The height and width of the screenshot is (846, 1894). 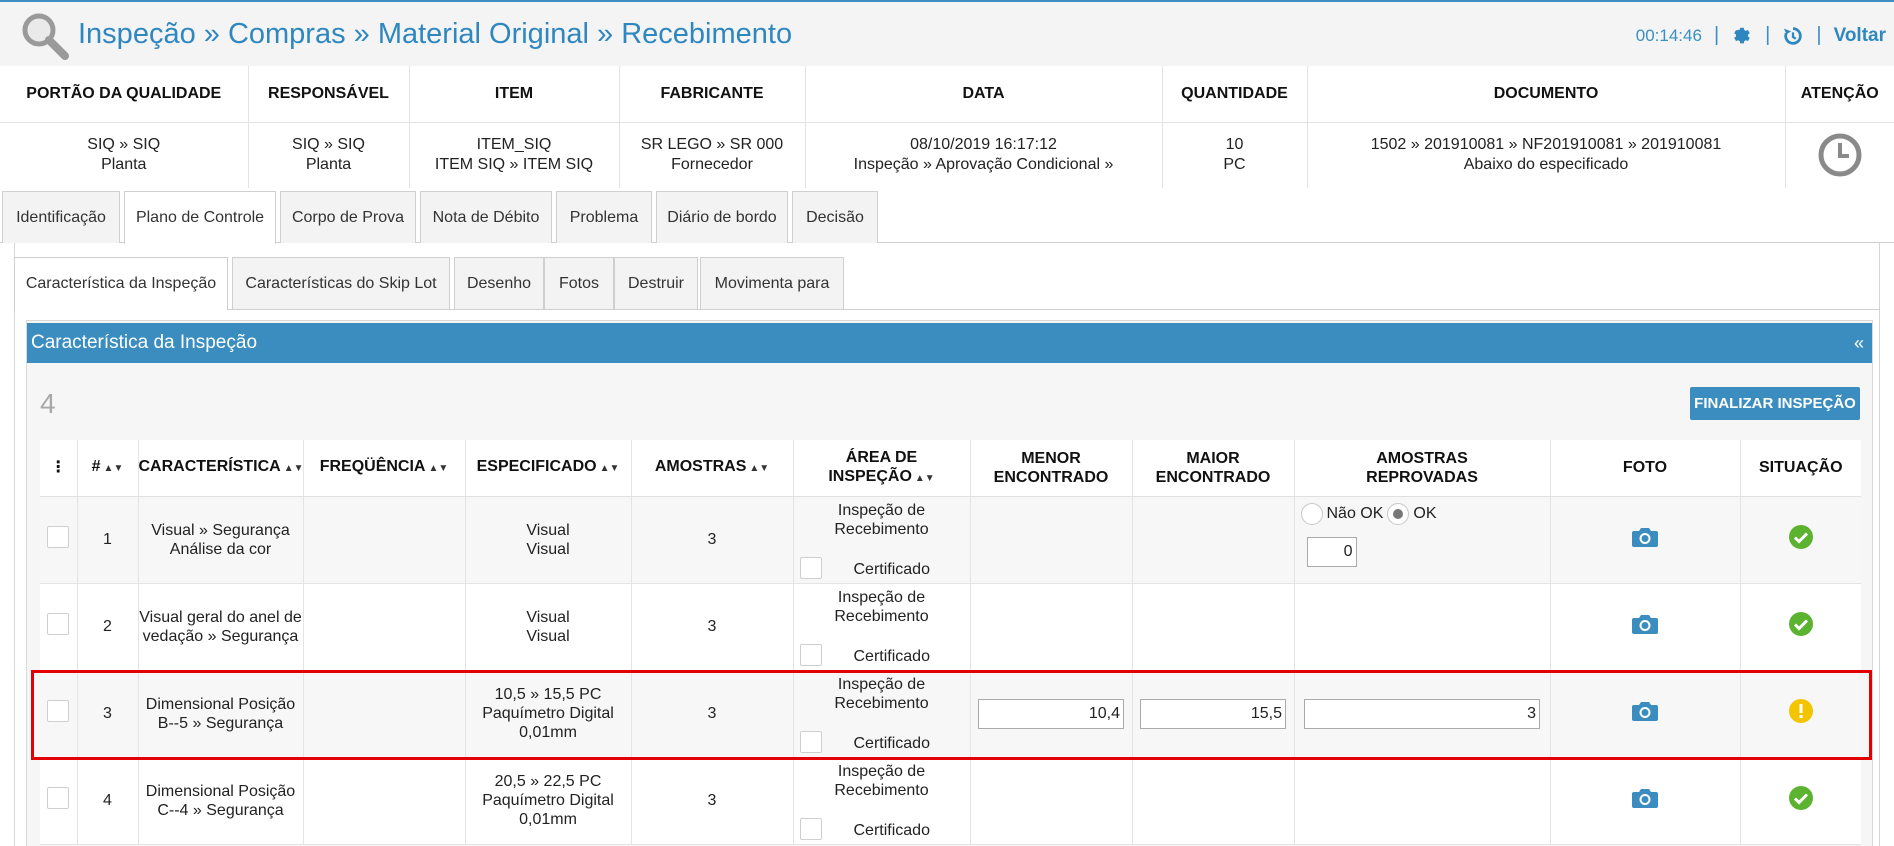 I want to click on info-line: ITEM SIQ » ITEM SIQ, so click(x=514, y=165).